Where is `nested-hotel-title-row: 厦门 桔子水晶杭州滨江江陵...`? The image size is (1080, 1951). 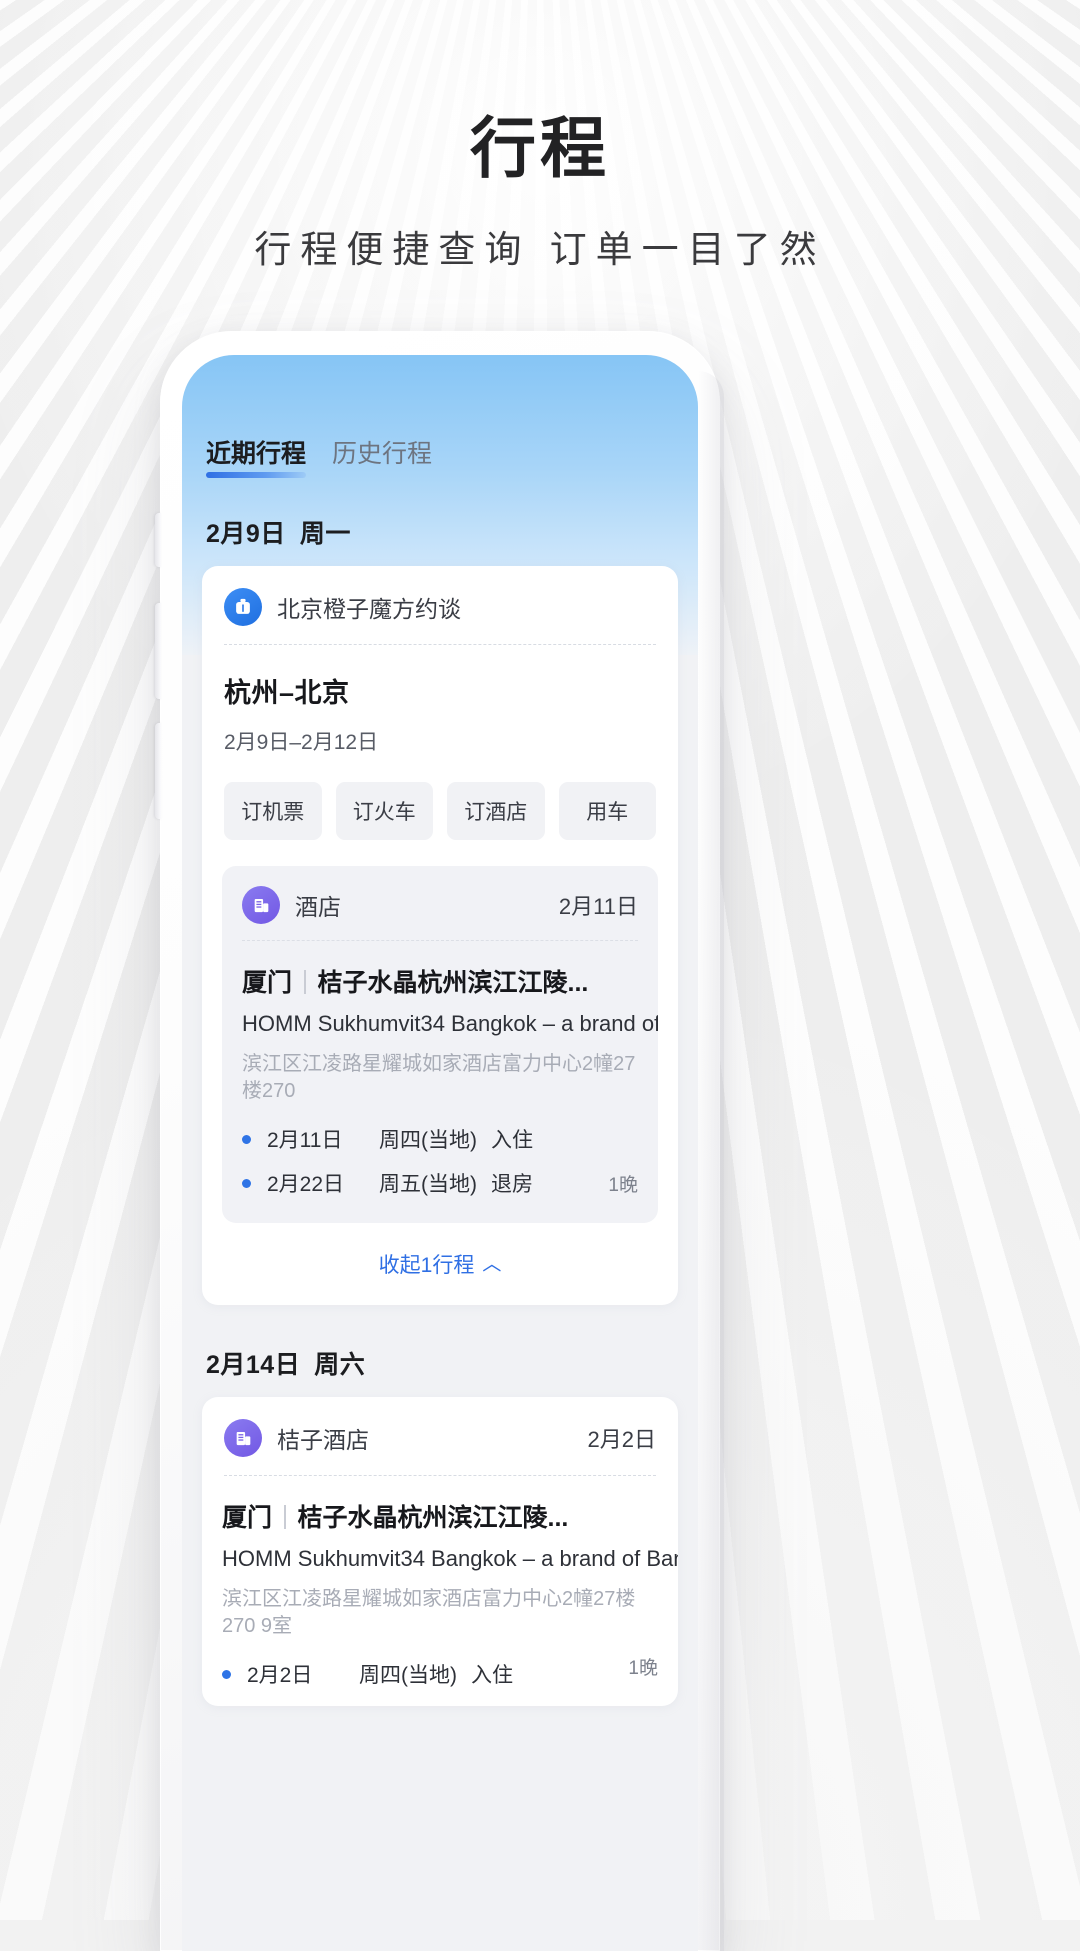 nested-hotel-title-row: 厦门 桔子水晶杭州滨江江陵... is located at coordinates (440, 970).